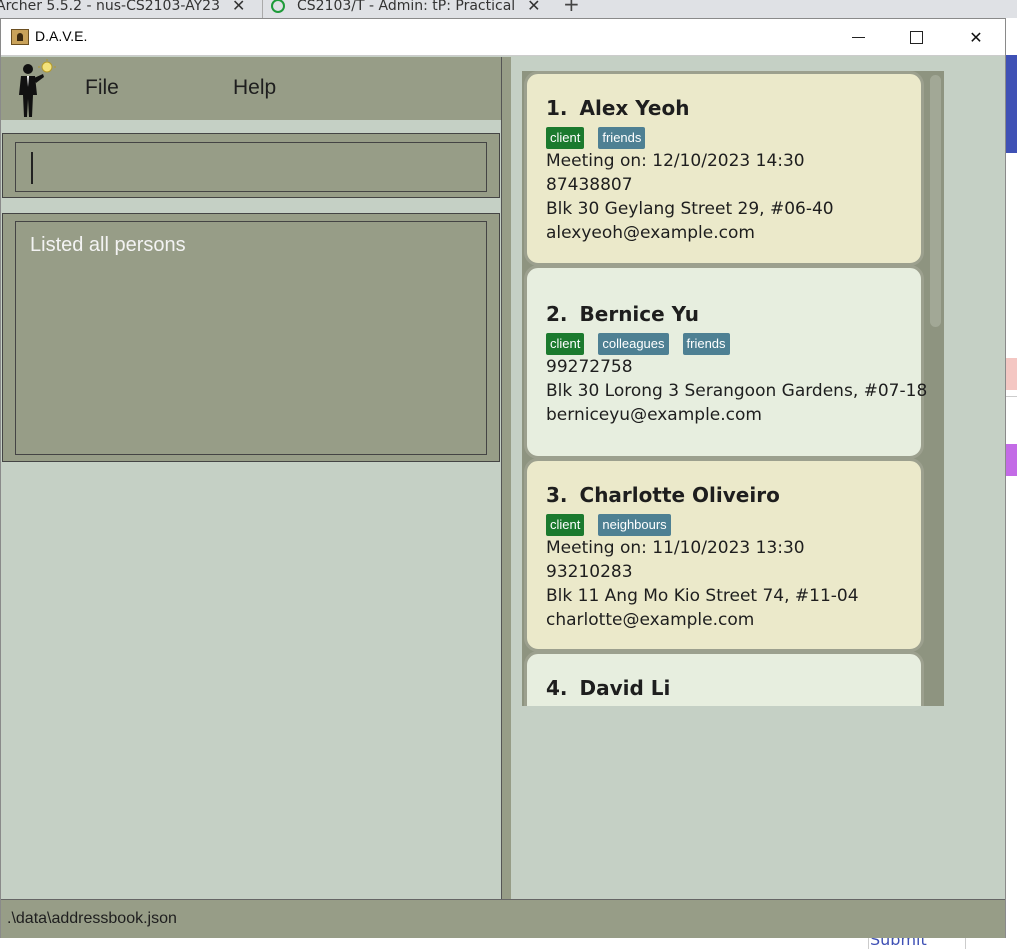 This screenshot has height=949, width=1017. What do you see at coordinates (1011, 396) in the screenshot?
I see `divider` at bounding box center [1011, 396].